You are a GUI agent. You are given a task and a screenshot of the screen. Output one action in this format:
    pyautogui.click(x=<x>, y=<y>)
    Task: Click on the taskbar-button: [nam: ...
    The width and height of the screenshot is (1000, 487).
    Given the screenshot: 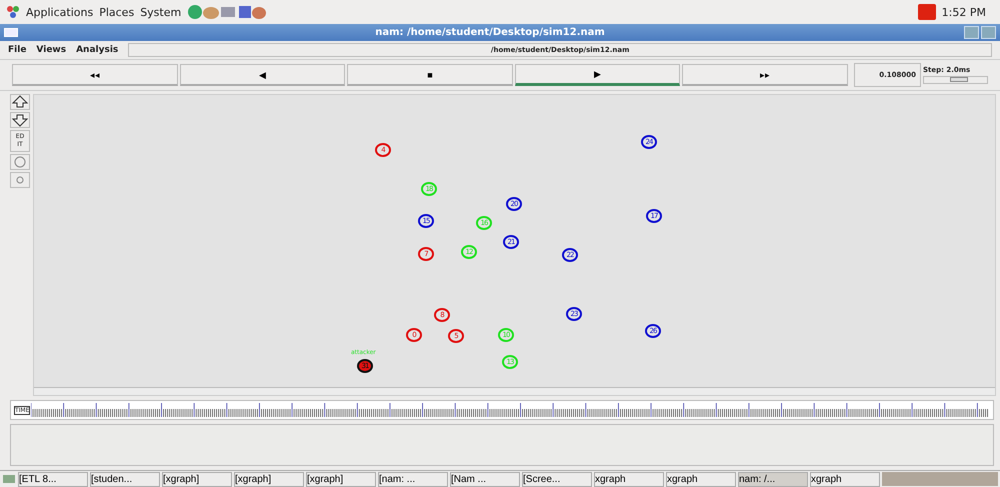 What is the action you would take?
    pyautogui.click(x=413, y=479)
    